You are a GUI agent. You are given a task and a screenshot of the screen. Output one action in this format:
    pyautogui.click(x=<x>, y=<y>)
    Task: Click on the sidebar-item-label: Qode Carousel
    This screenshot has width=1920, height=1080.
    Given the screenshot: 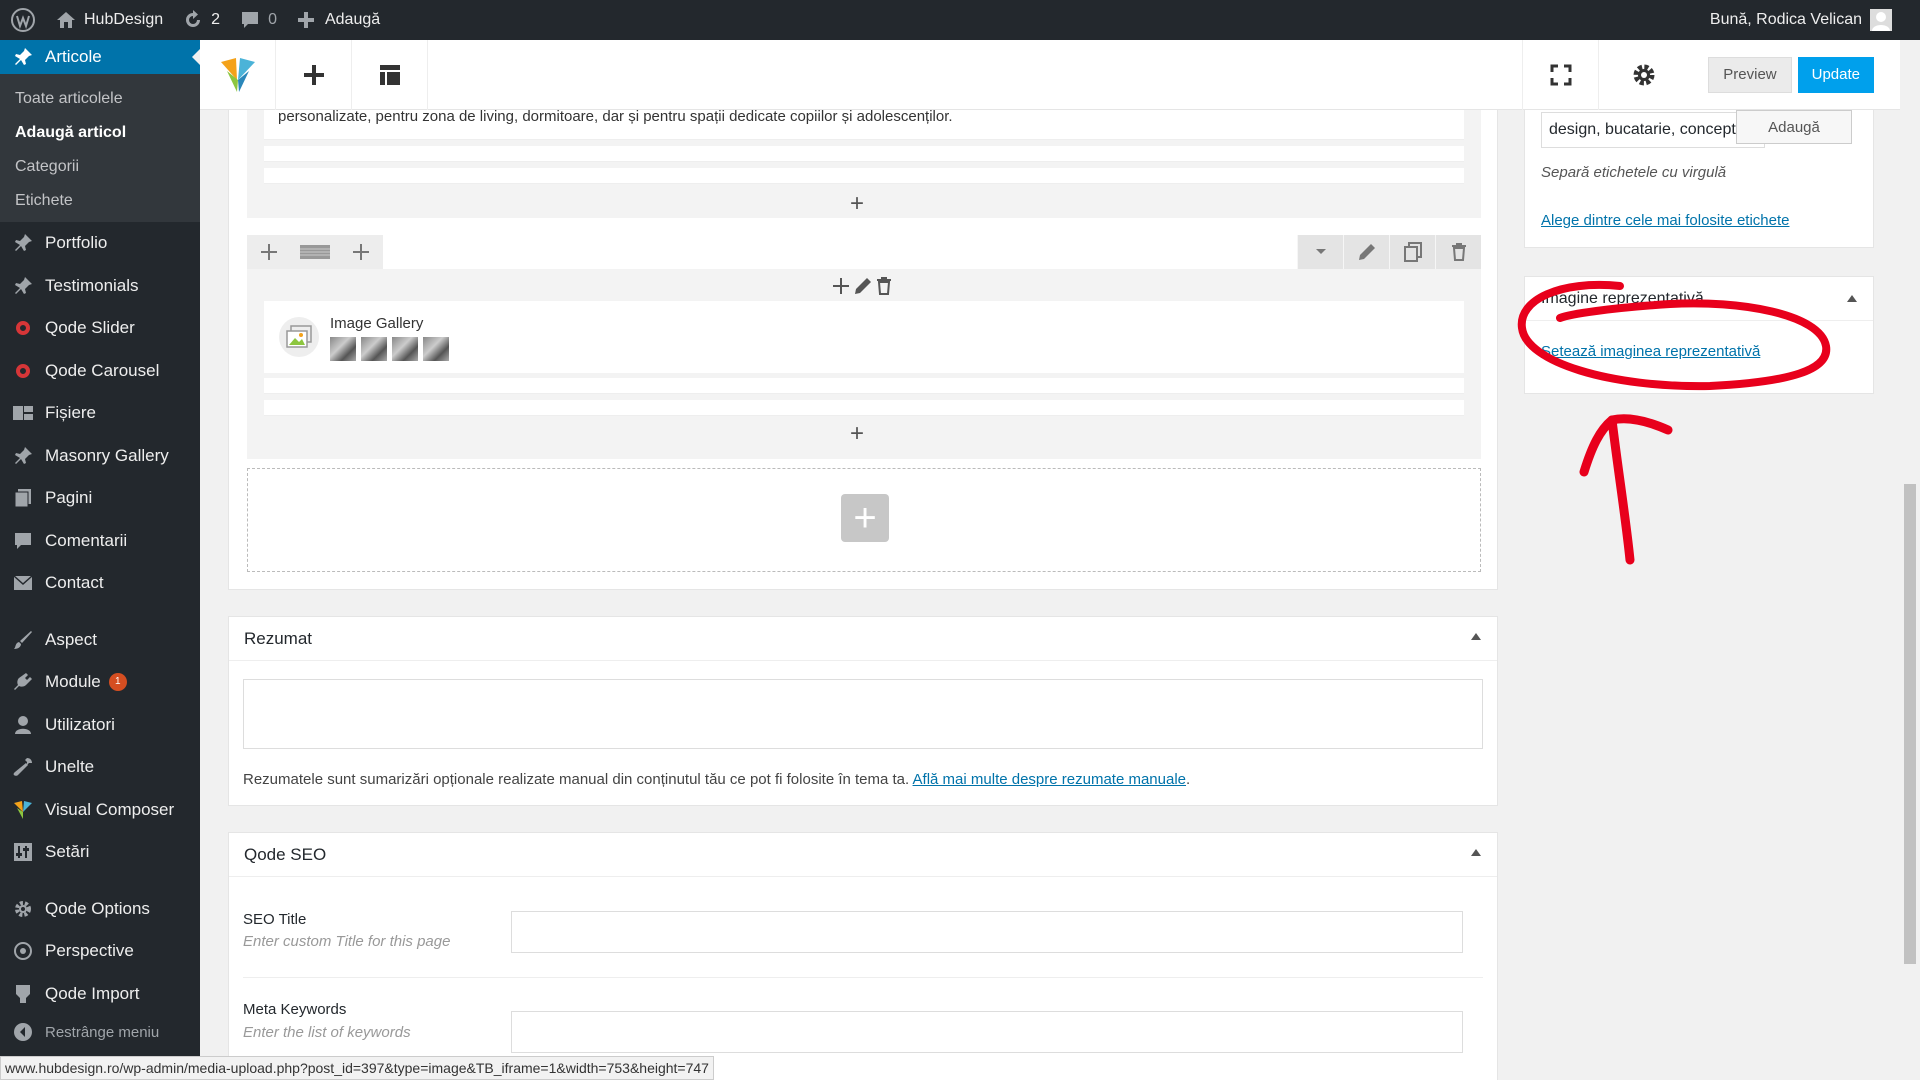 What is the action you would take?
    pyautogui.click(x=102, y=370)
    